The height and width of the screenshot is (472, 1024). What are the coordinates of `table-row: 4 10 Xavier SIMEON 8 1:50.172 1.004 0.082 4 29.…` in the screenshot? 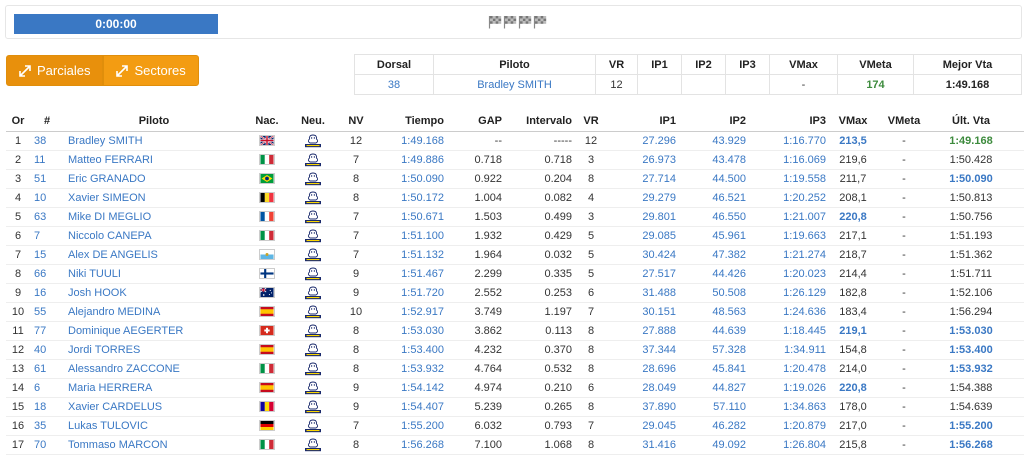 It's located at (515, 198).